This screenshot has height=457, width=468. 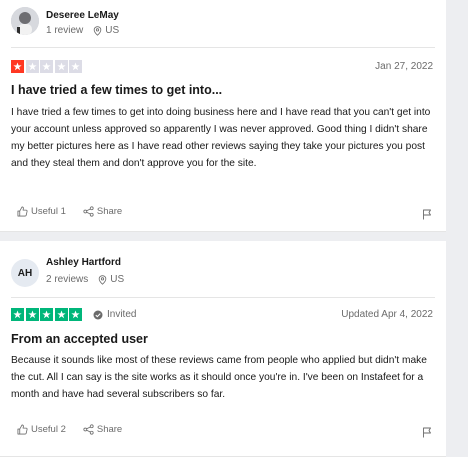 I want to click on useful-button: Useful 1, so click(x=41, y=211).